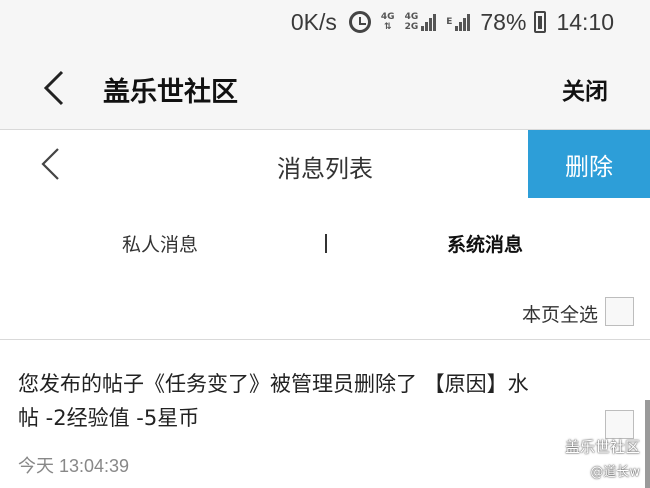  Describe the element at coordinates (585, 89) in the screenshot. I see `close-button: 关闭` at that location.